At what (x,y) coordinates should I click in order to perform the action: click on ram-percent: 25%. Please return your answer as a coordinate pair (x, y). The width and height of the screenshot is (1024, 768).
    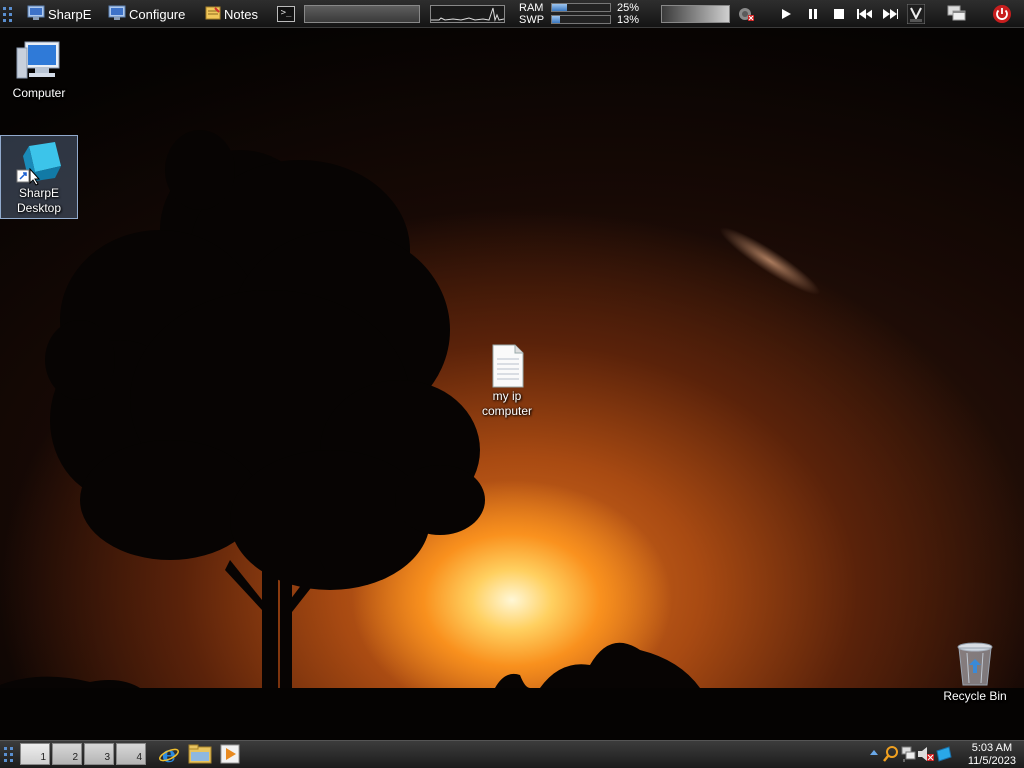
    Looking at the image, I should click on (628, 8).